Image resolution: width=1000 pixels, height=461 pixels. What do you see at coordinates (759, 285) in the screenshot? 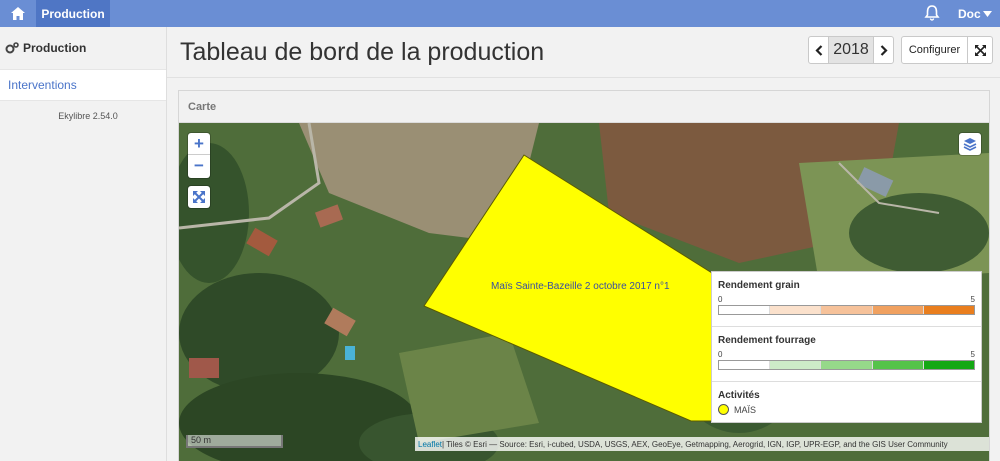
I see `legend-grain-title: Rendement grain` at bounding box center [759, 285].